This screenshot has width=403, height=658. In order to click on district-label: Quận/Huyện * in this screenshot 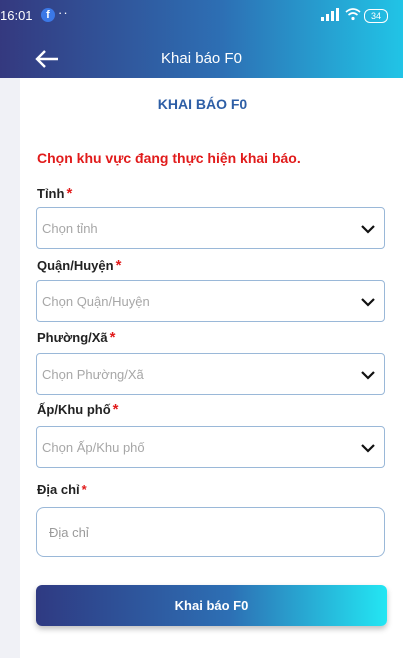, I will do `click(79, 265)`.